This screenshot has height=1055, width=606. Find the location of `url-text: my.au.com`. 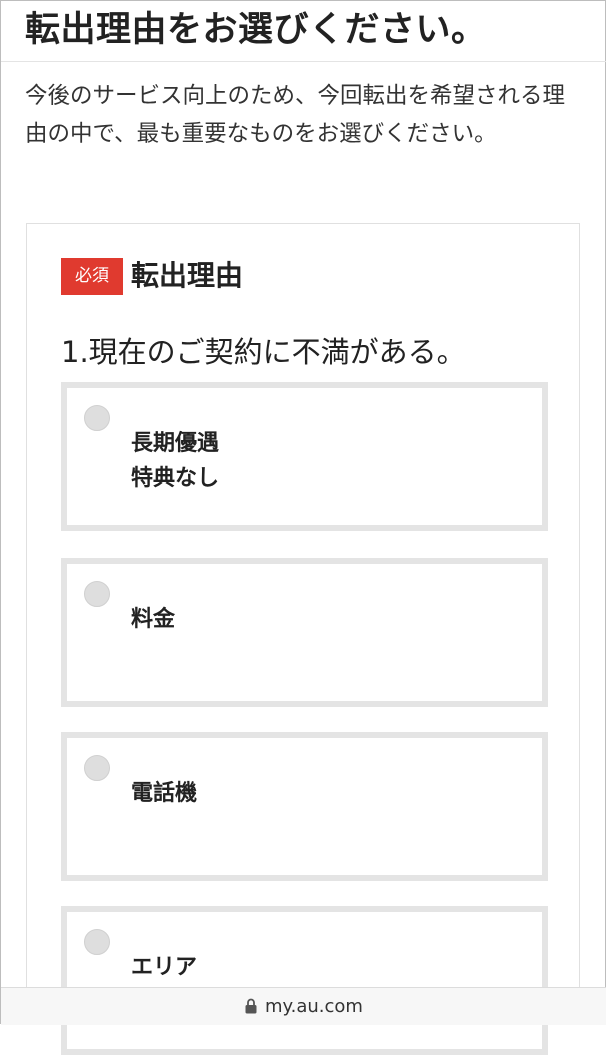

url-text: my.au.com is located at coordinates (314, 1006).